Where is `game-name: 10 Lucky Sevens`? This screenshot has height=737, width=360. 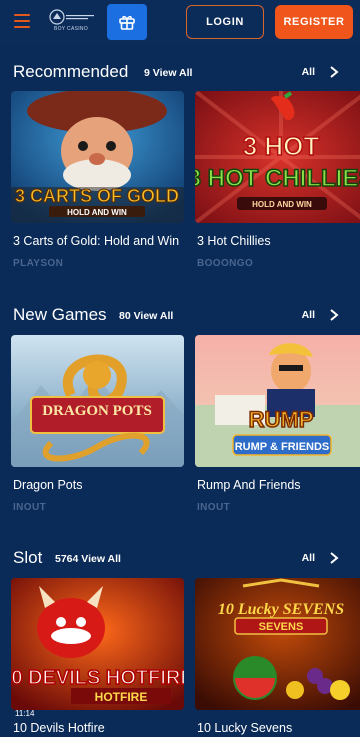
game-name: 10 Lucky Sevens is located at coordinates (278, 728).